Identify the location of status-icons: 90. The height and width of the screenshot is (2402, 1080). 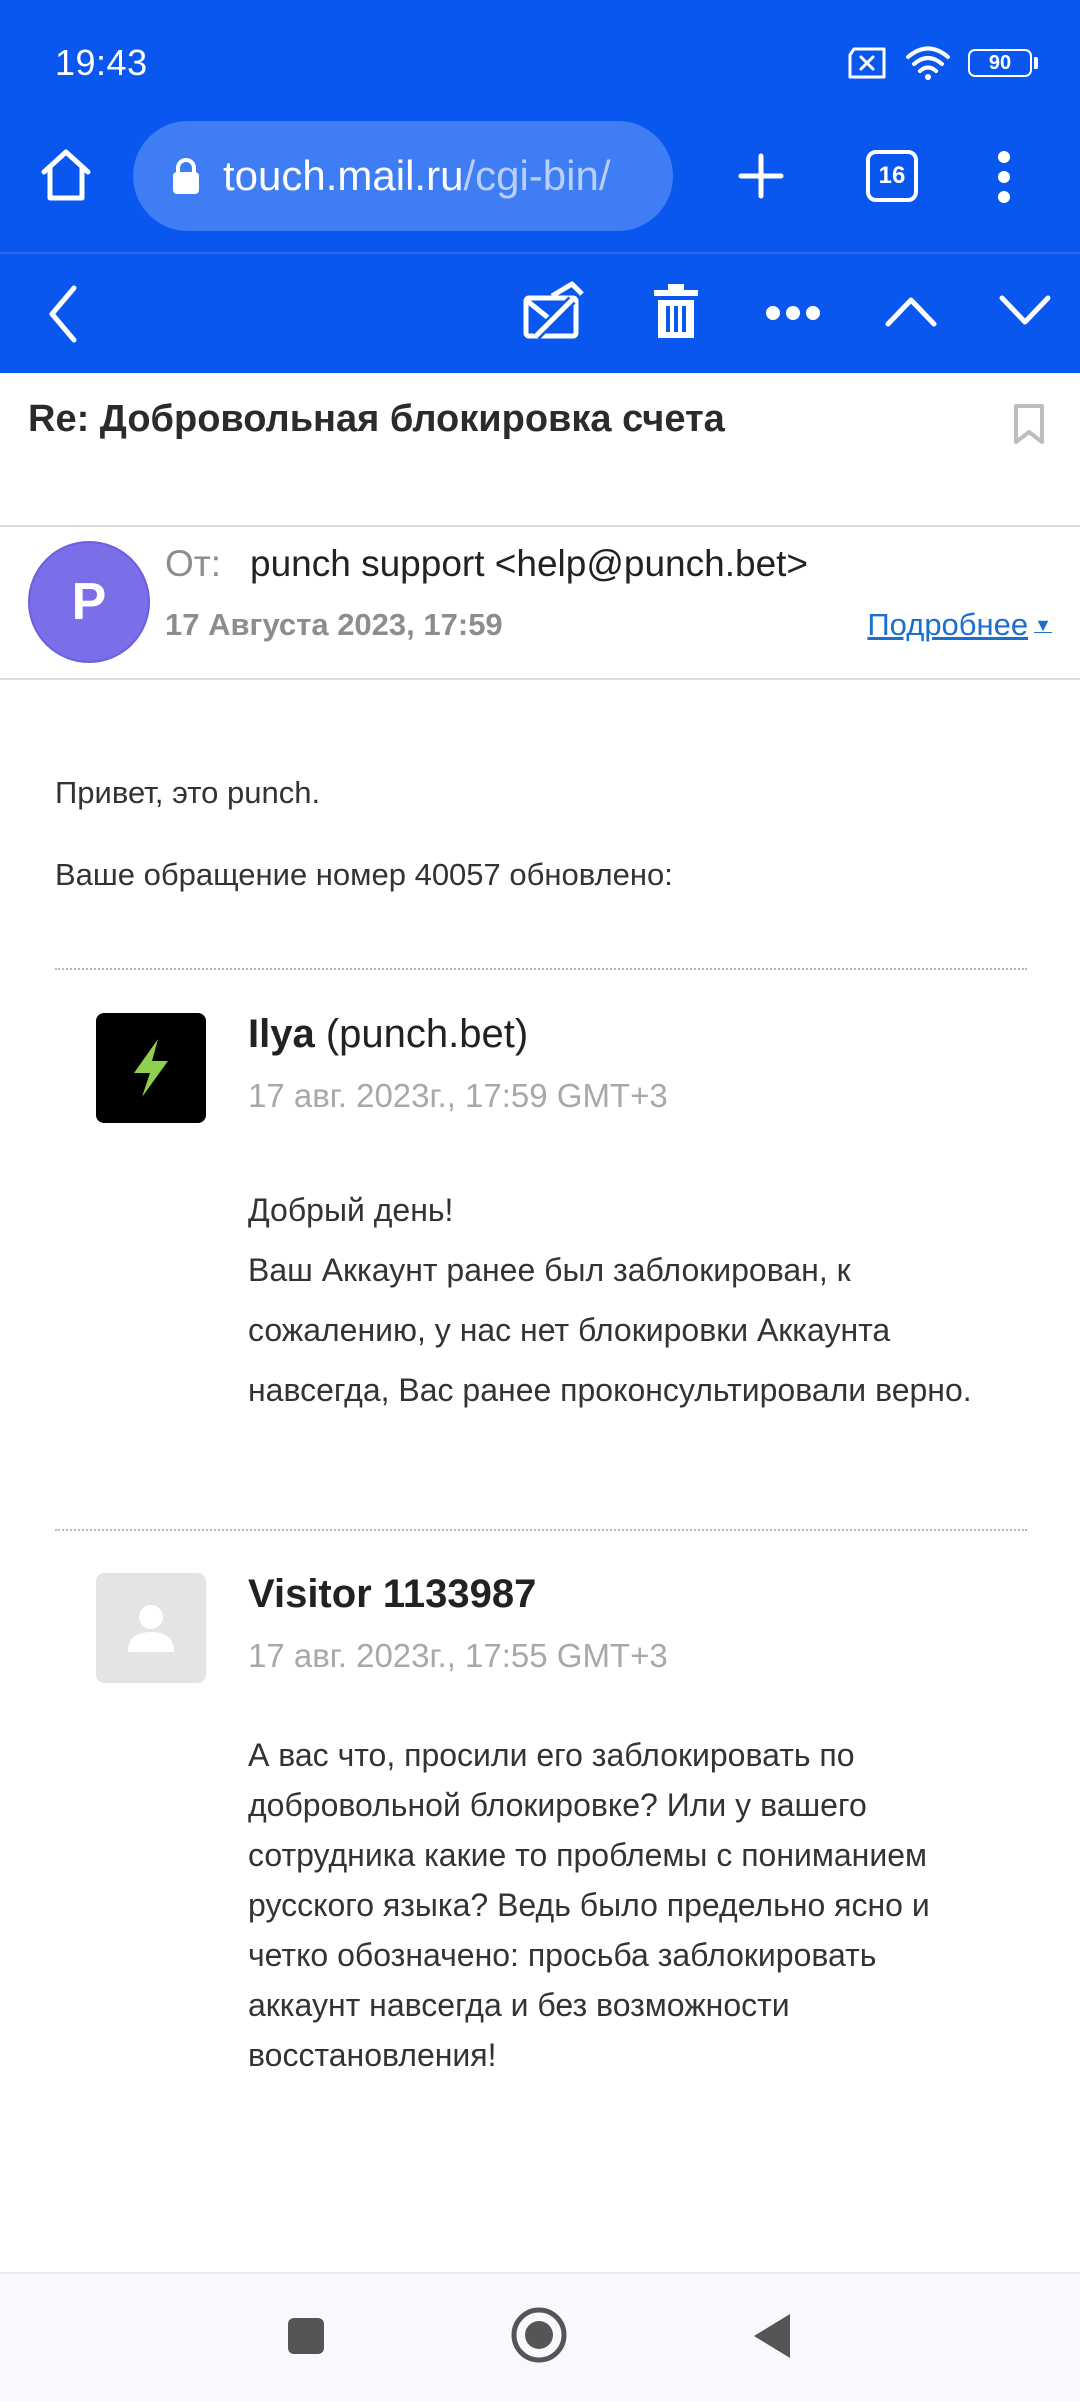
(942, 63).